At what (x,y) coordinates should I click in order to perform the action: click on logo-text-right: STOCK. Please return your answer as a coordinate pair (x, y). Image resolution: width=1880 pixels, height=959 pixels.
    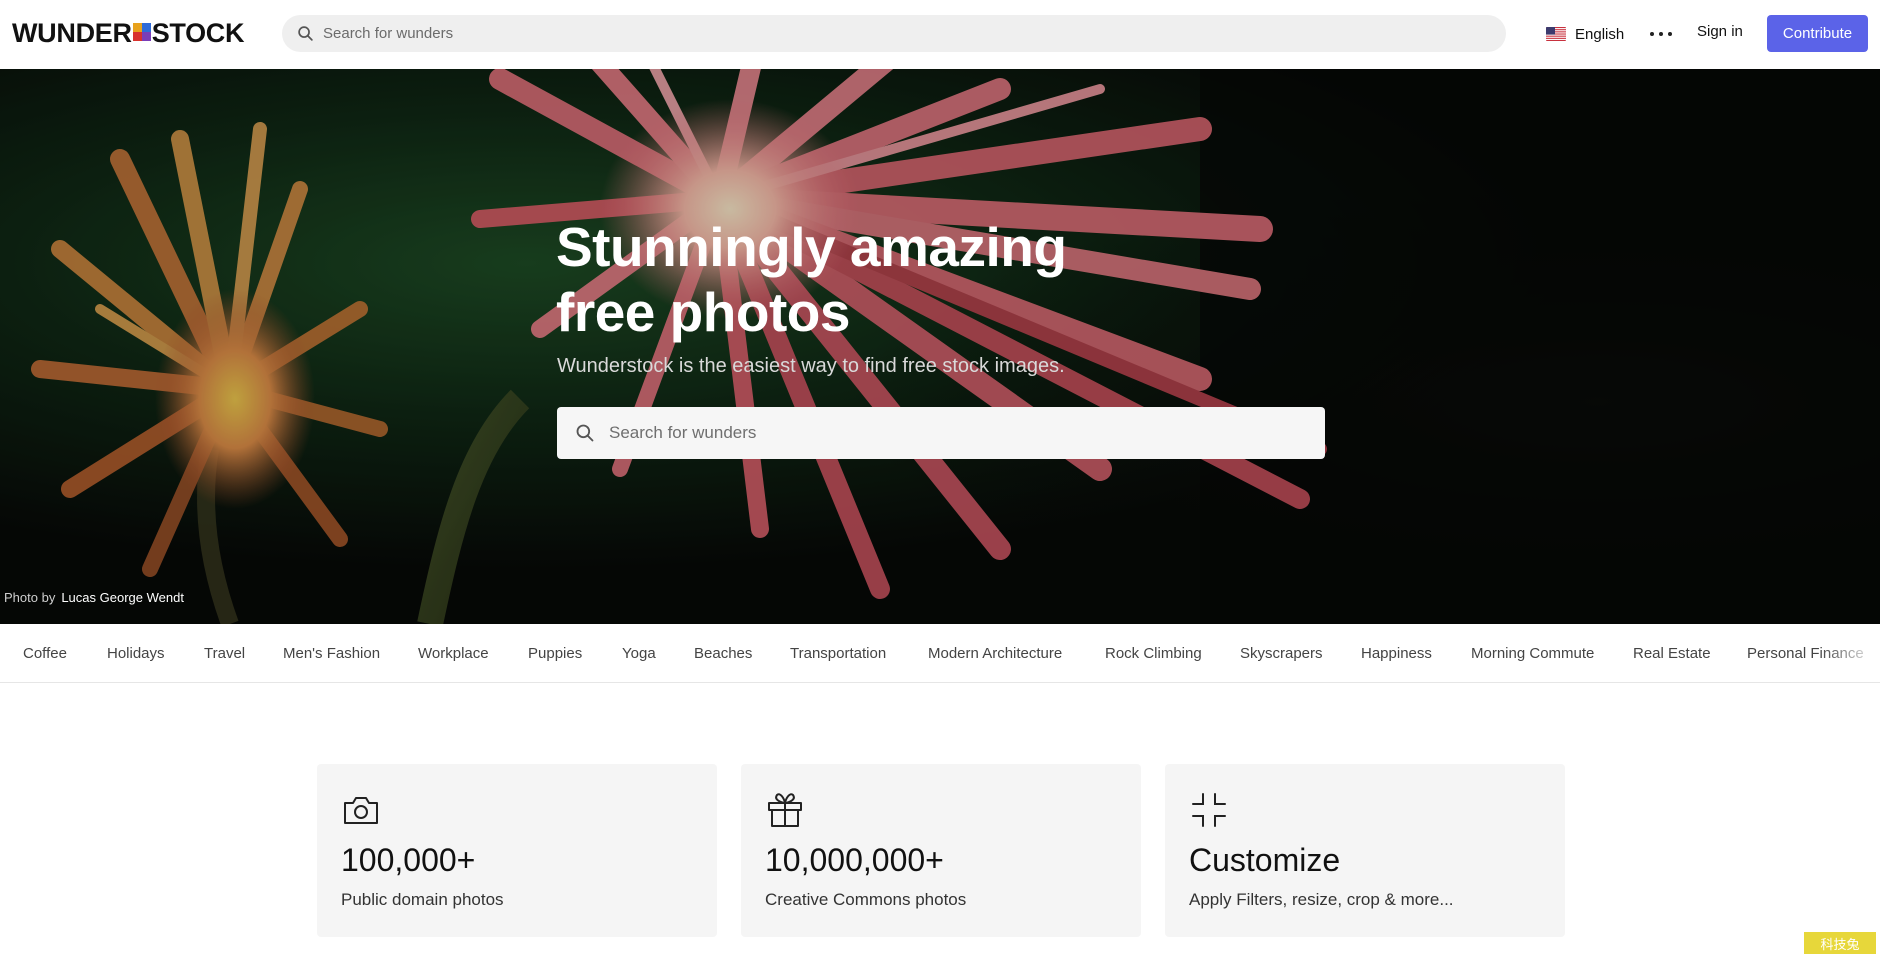
    Looking at the image, I should click on (198, 33).